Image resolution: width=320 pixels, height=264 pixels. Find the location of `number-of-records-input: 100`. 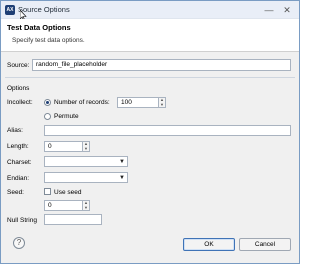

number-of-records-input: 100 is located at coordinates (138, 102).